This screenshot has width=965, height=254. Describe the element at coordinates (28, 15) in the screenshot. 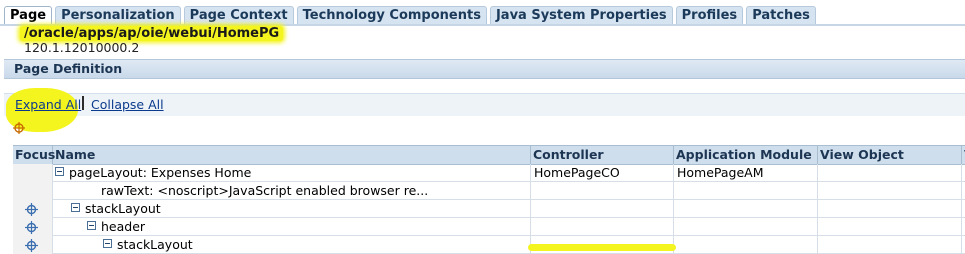

I see `tab-page: Page` at that location.